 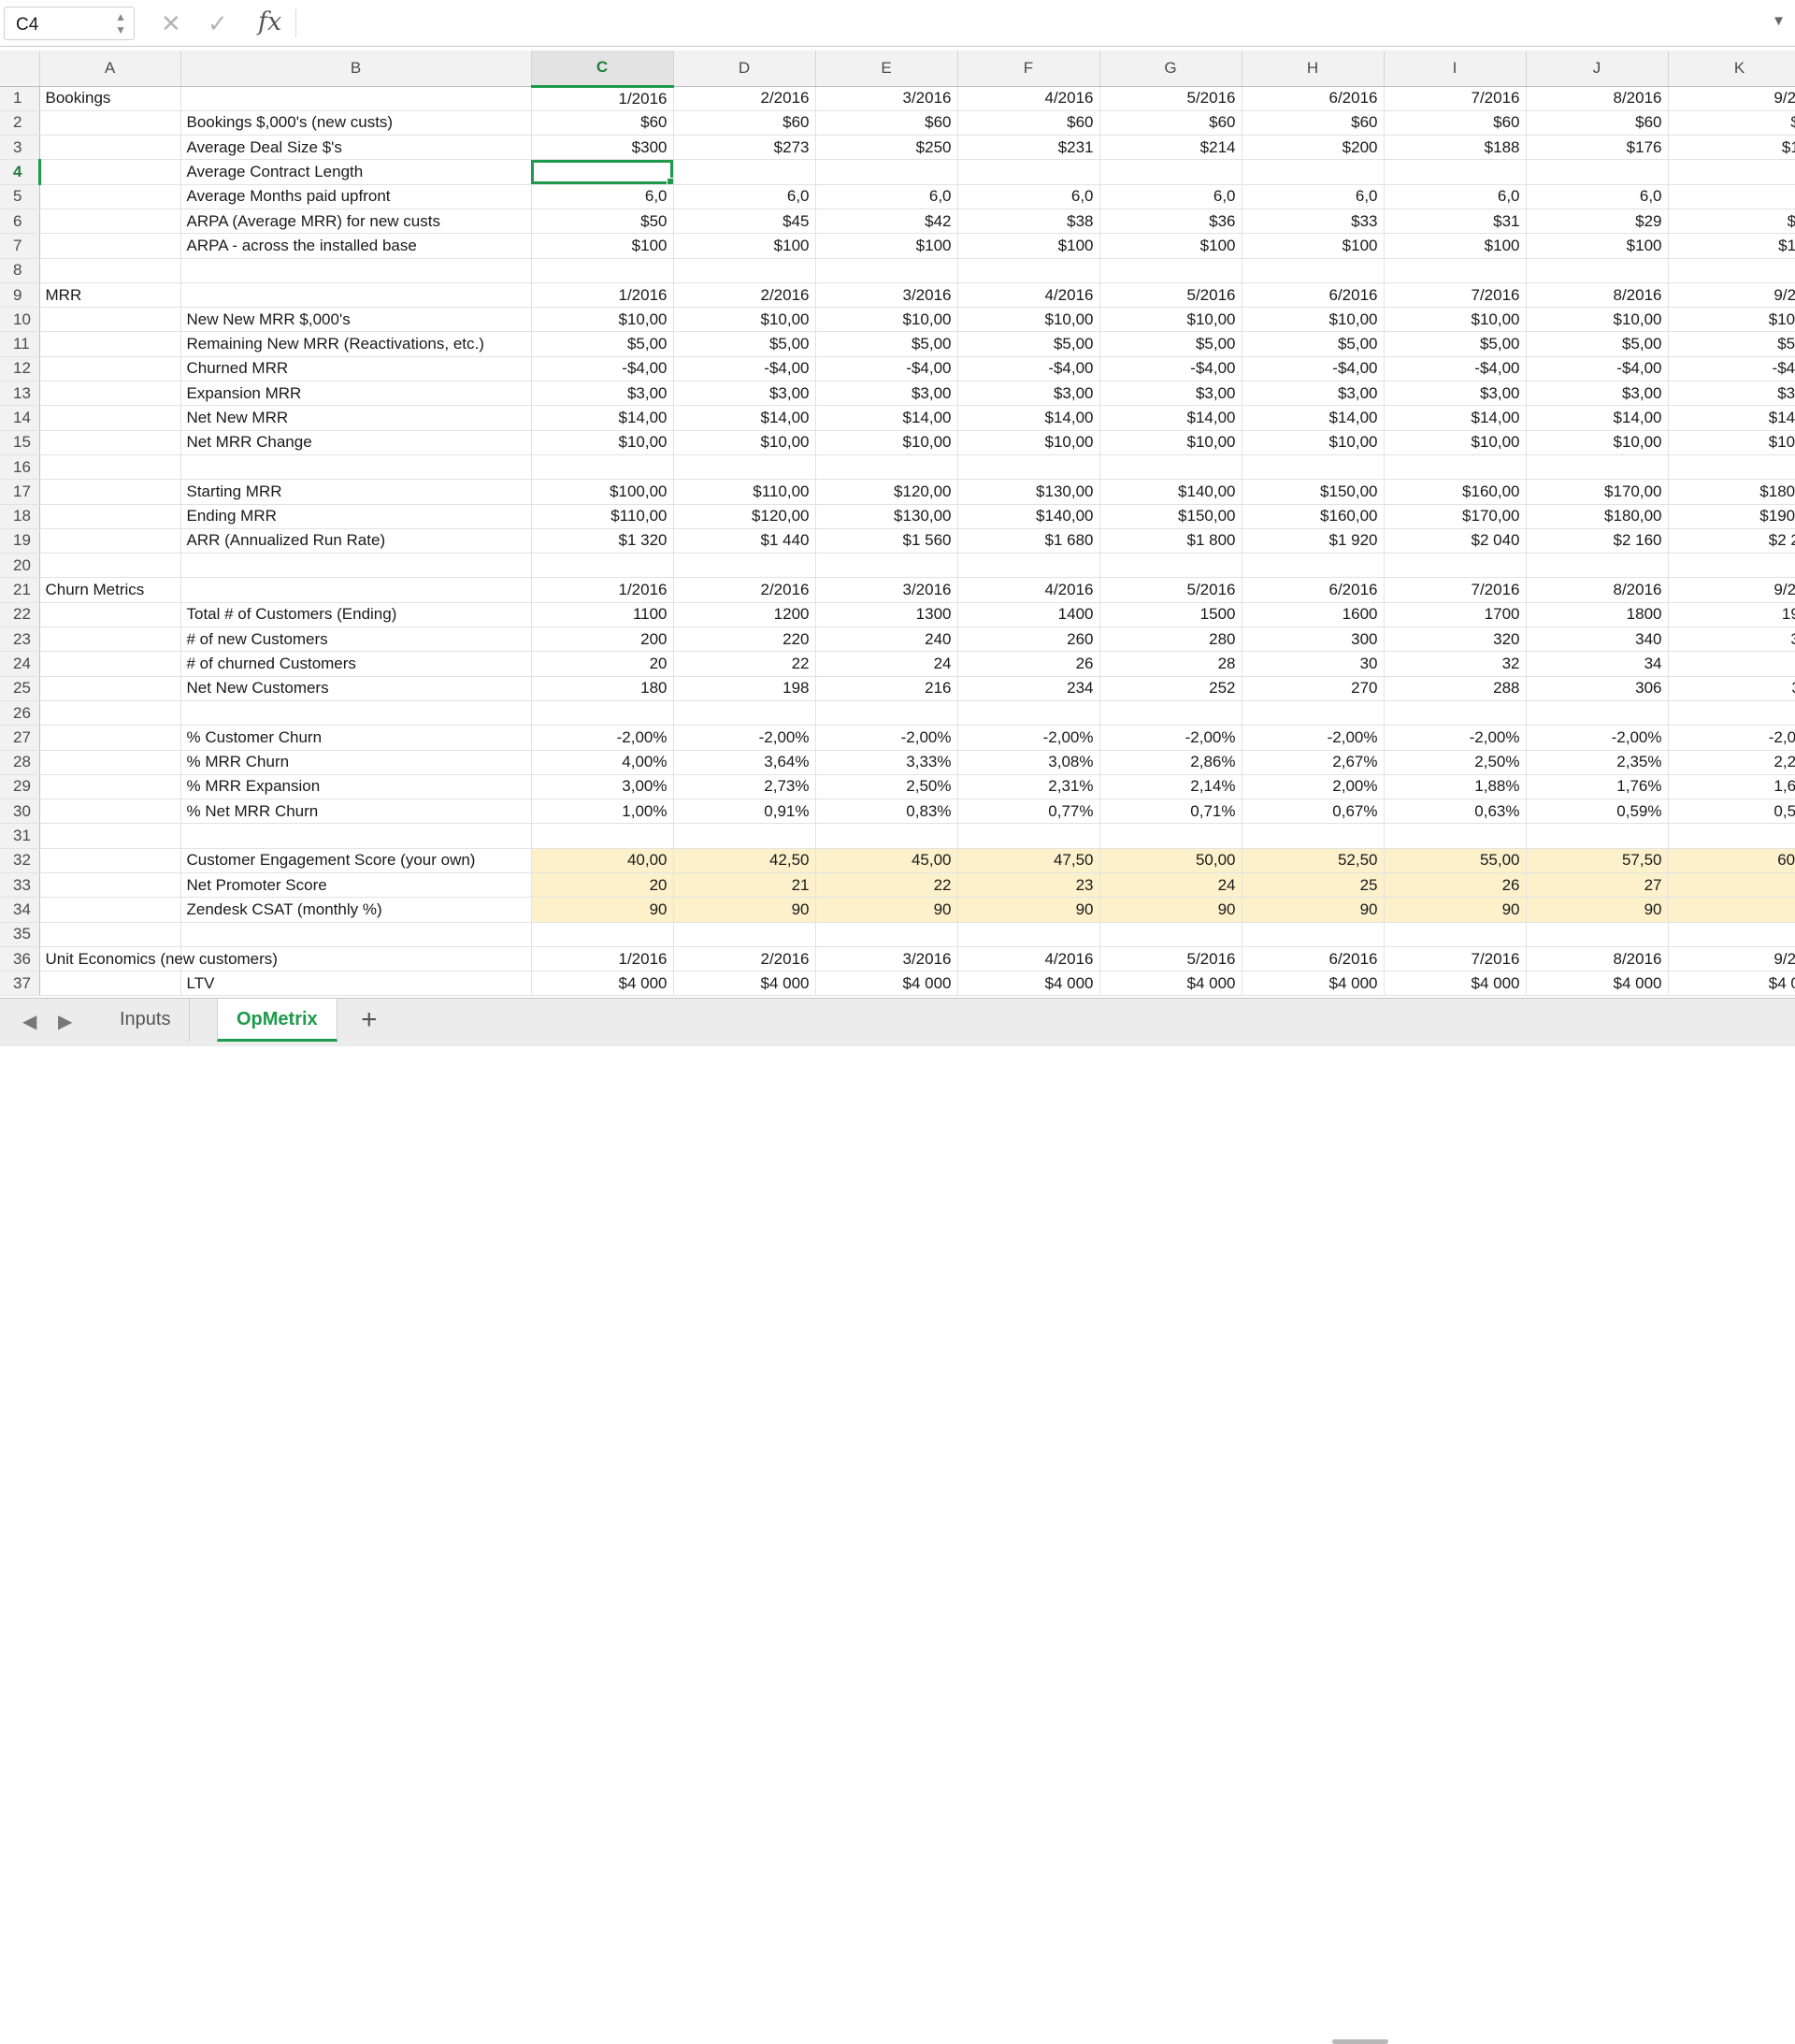 What do you see at coordinates (745, 762) in the screenshot?
I see `value-cell: 3,64%` at bounding box center [745, 762].